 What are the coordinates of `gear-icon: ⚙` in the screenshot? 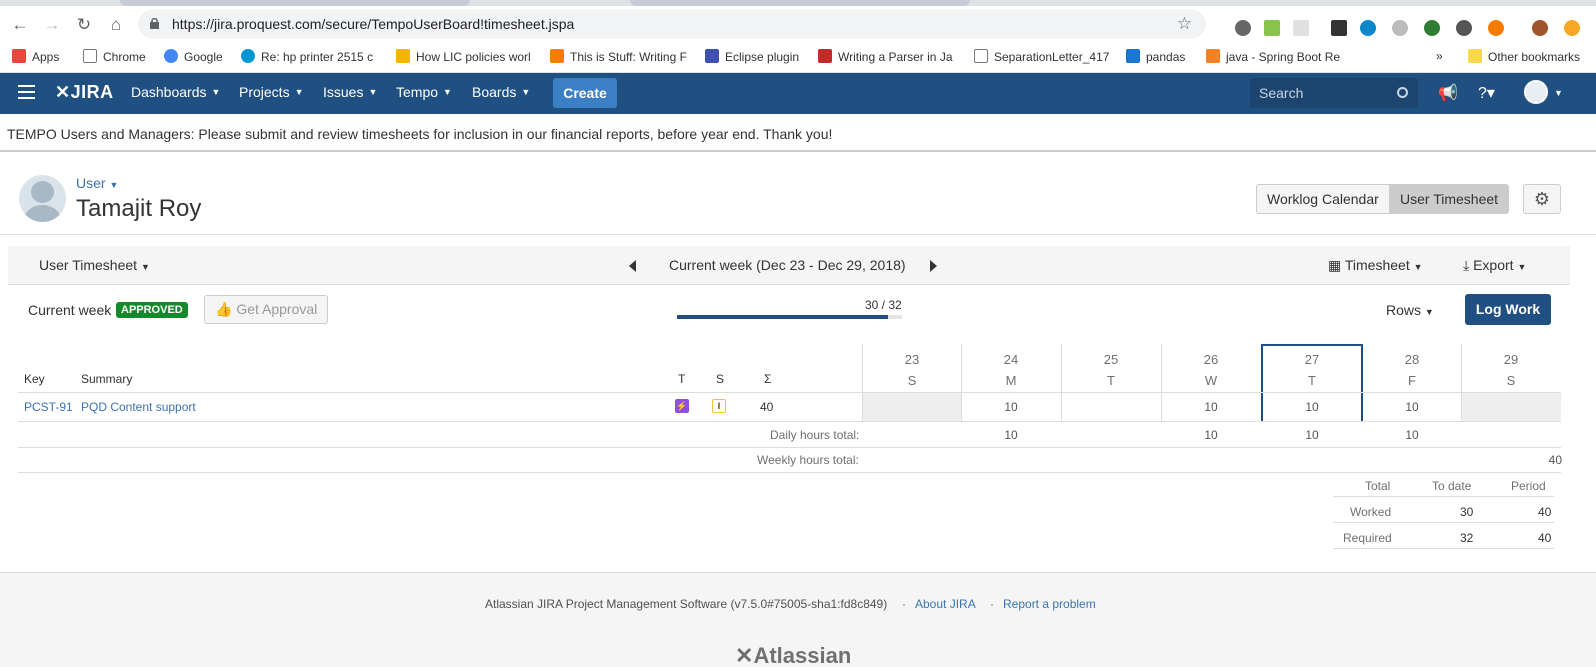 It's located at (1542, 199).